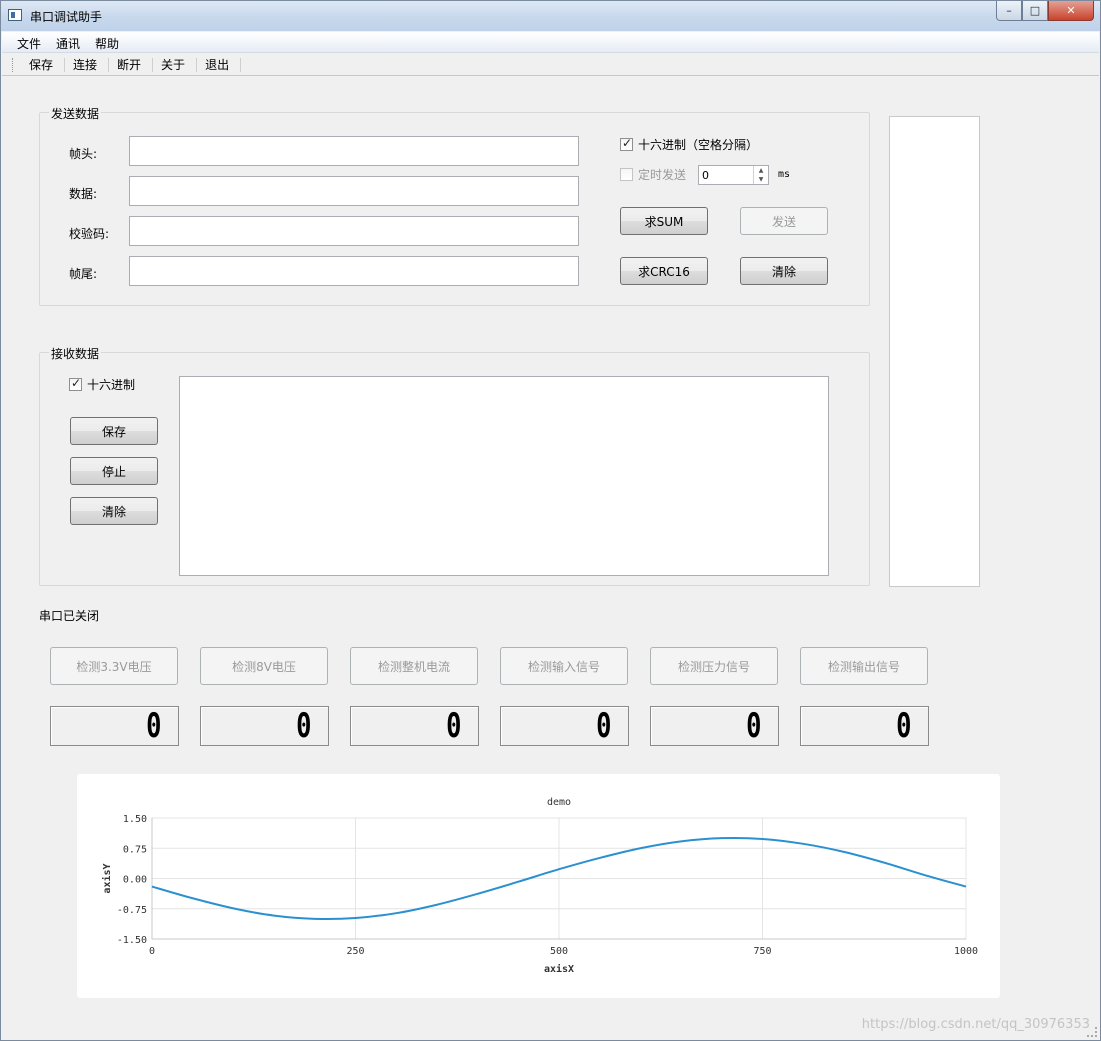 This screenshot has width=1101, height=1041. What do you see at coordinates (132, 940) in the screenshot?
I see `y-tick-label: -1.50` at bounding box center [132, 940].